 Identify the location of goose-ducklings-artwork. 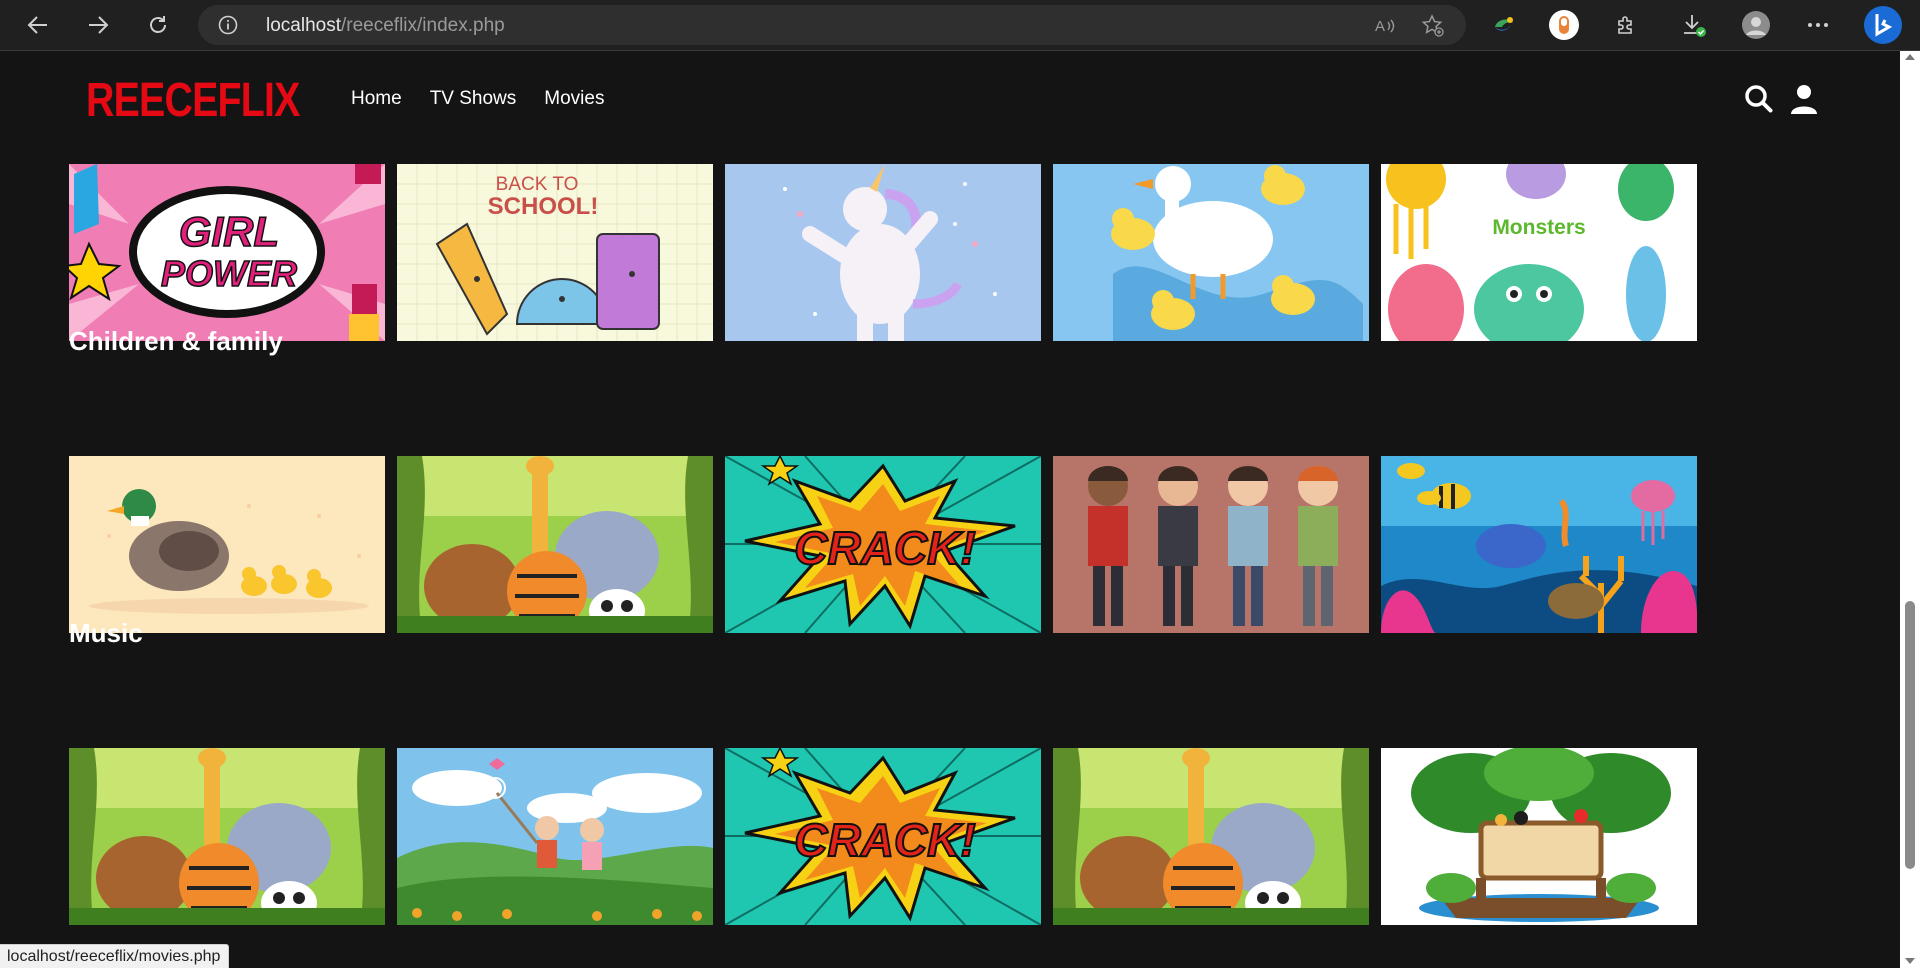
(1211, 252).